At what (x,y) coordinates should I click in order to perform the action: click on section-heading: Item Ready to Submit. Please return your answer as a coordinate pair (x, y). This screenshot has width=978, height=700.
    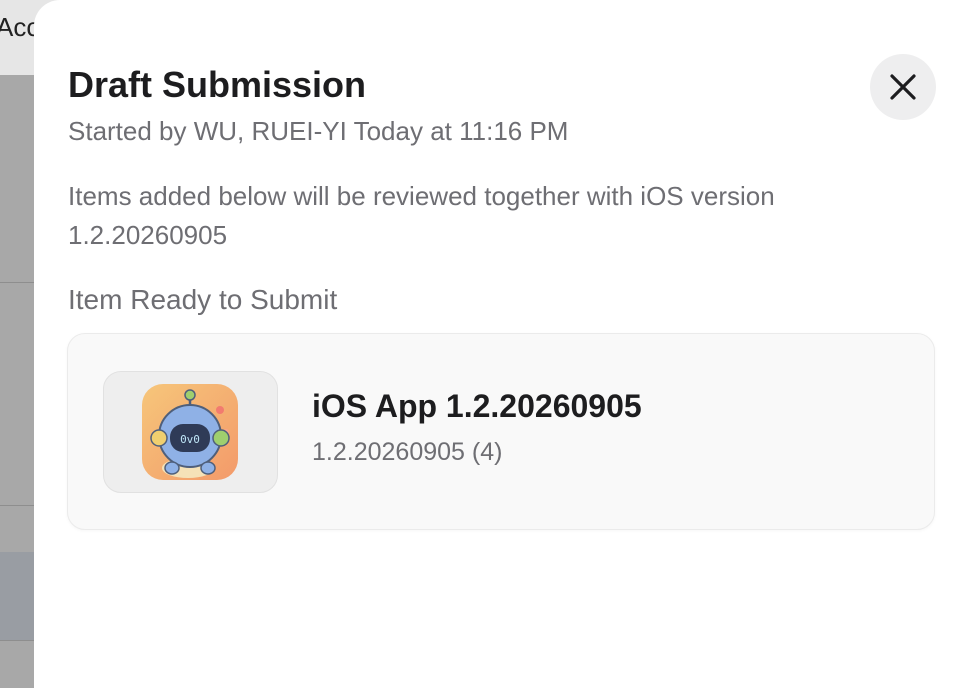
    Looking at the image, I should click on (203, 299).